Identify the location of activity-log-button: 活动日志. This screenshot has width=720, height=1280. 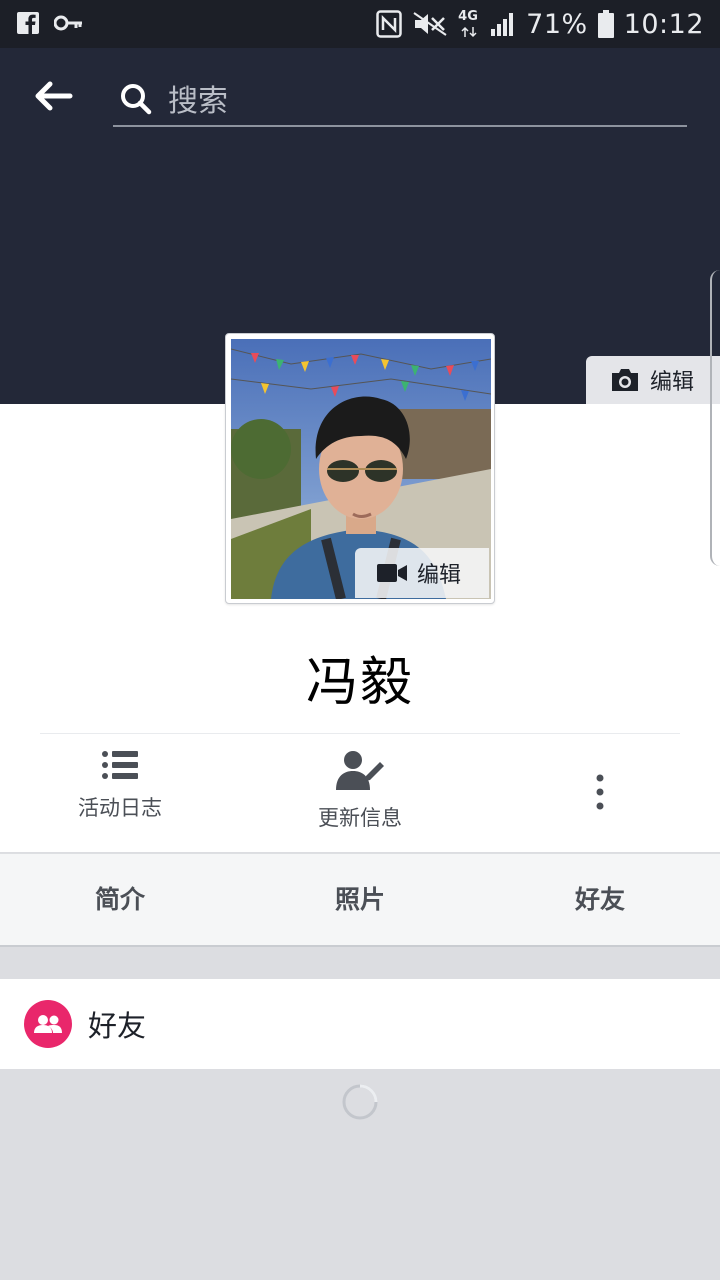
(120, 786).